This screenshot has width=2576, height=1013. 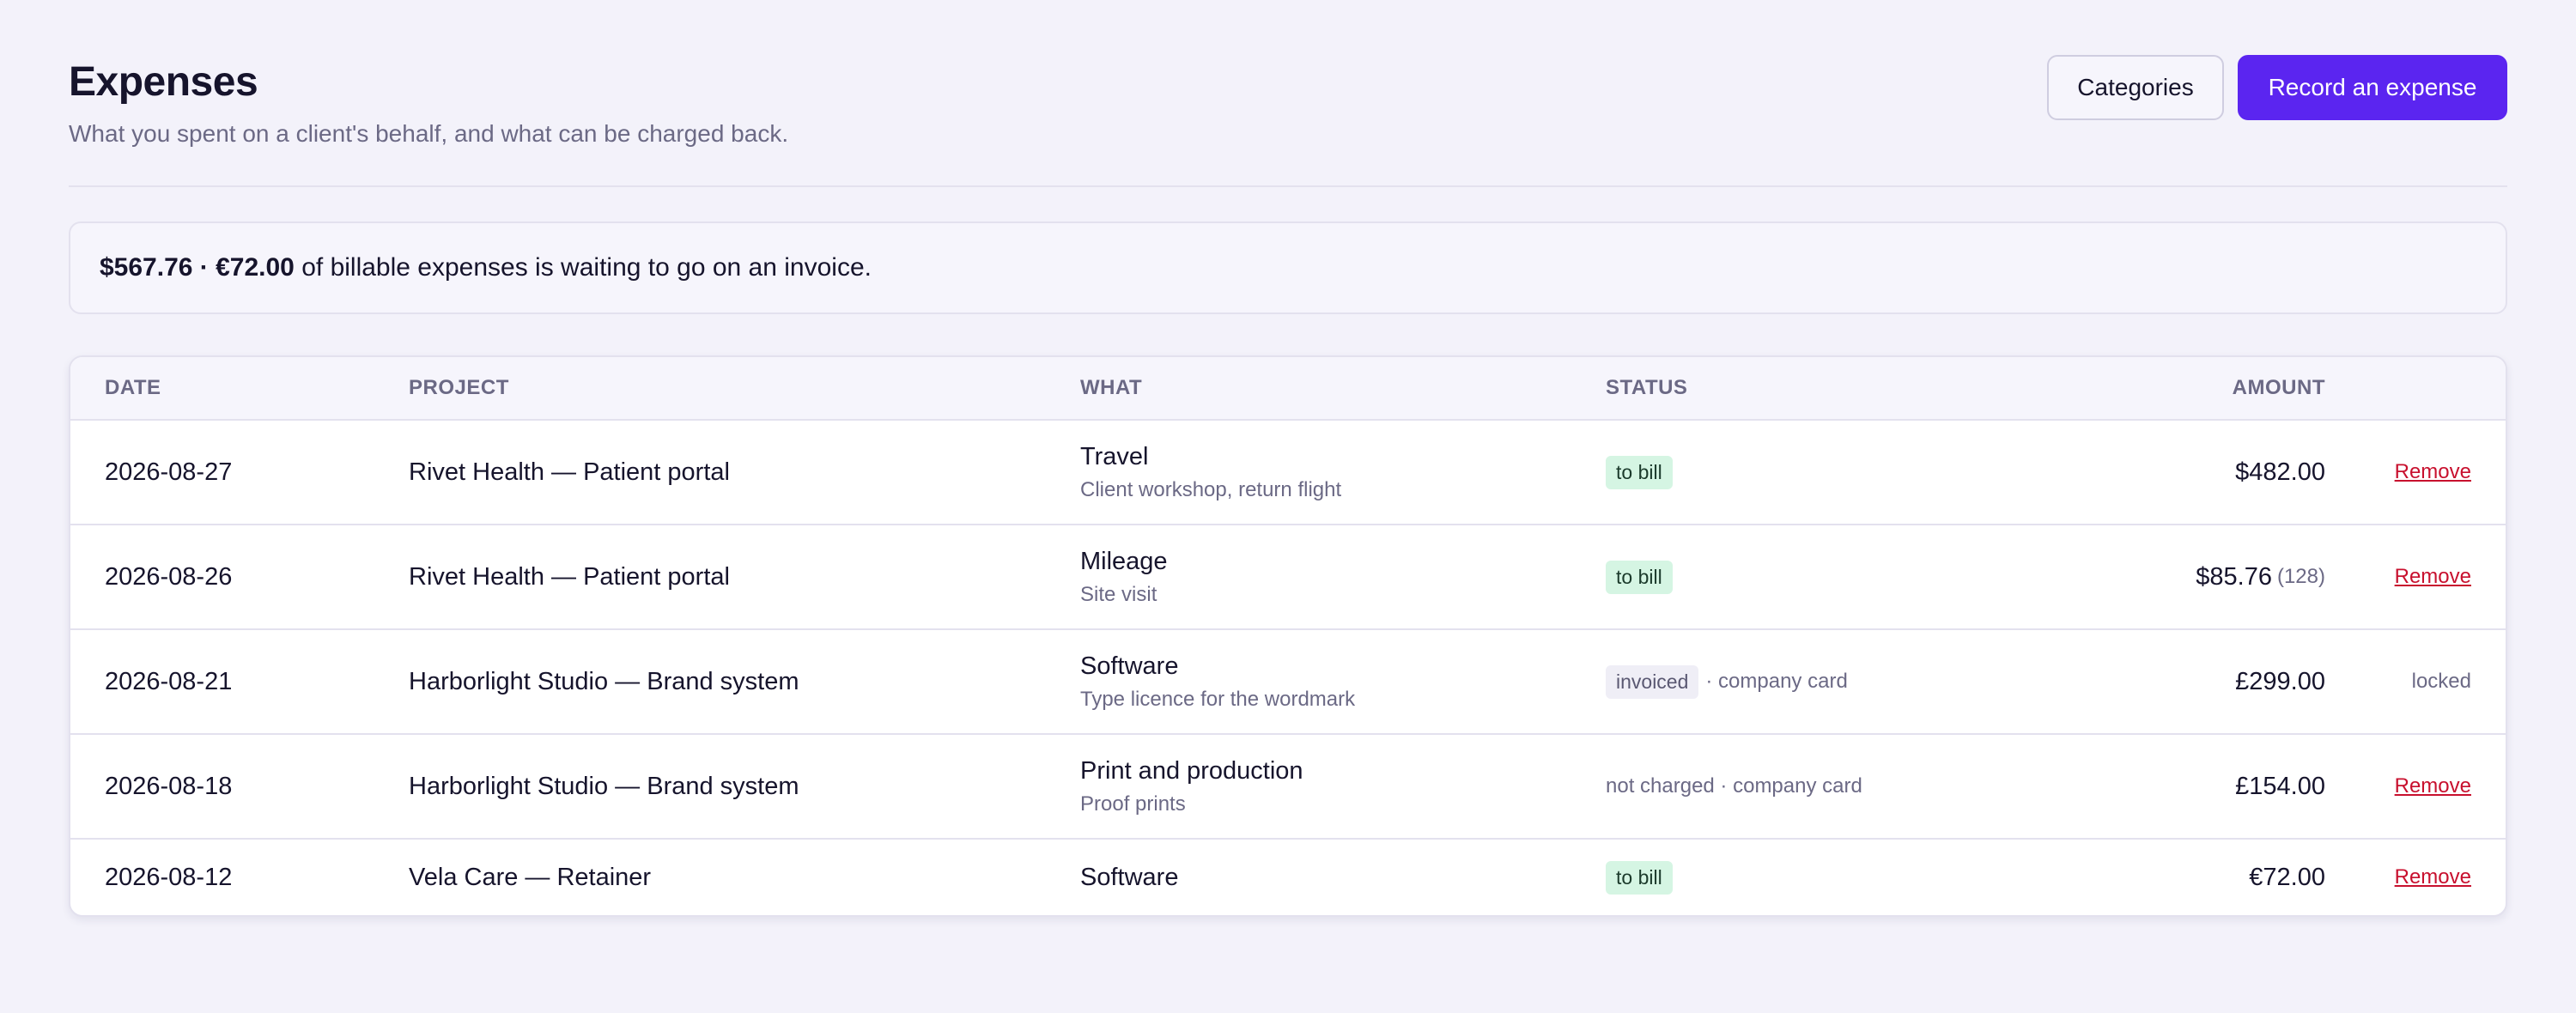 What do you see at coordinates (164, 82) in the screenshot?
I see `page-title: Expenses` at bounding box center [164, 82].